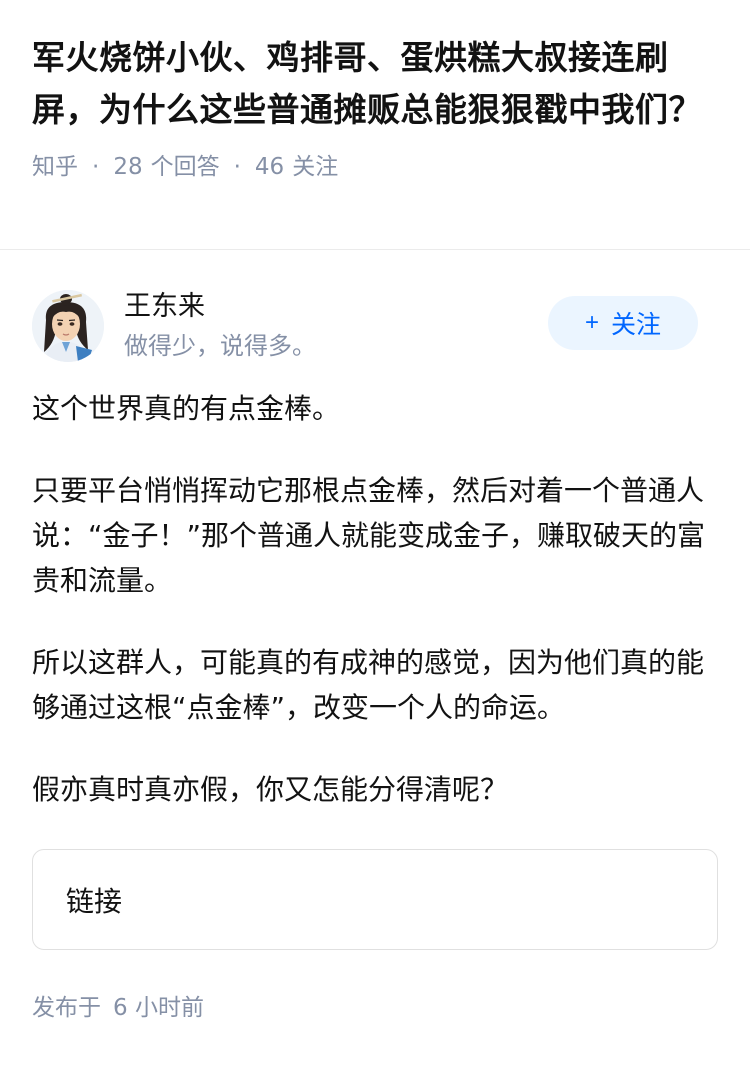 This screenshot has height=1070, width=750. What do you see at coordinates (375, 167) in the screenshot?
I see `question-meta: 知乎 · 28 个回答 · 46 关注` at bounding box center [375, 167].